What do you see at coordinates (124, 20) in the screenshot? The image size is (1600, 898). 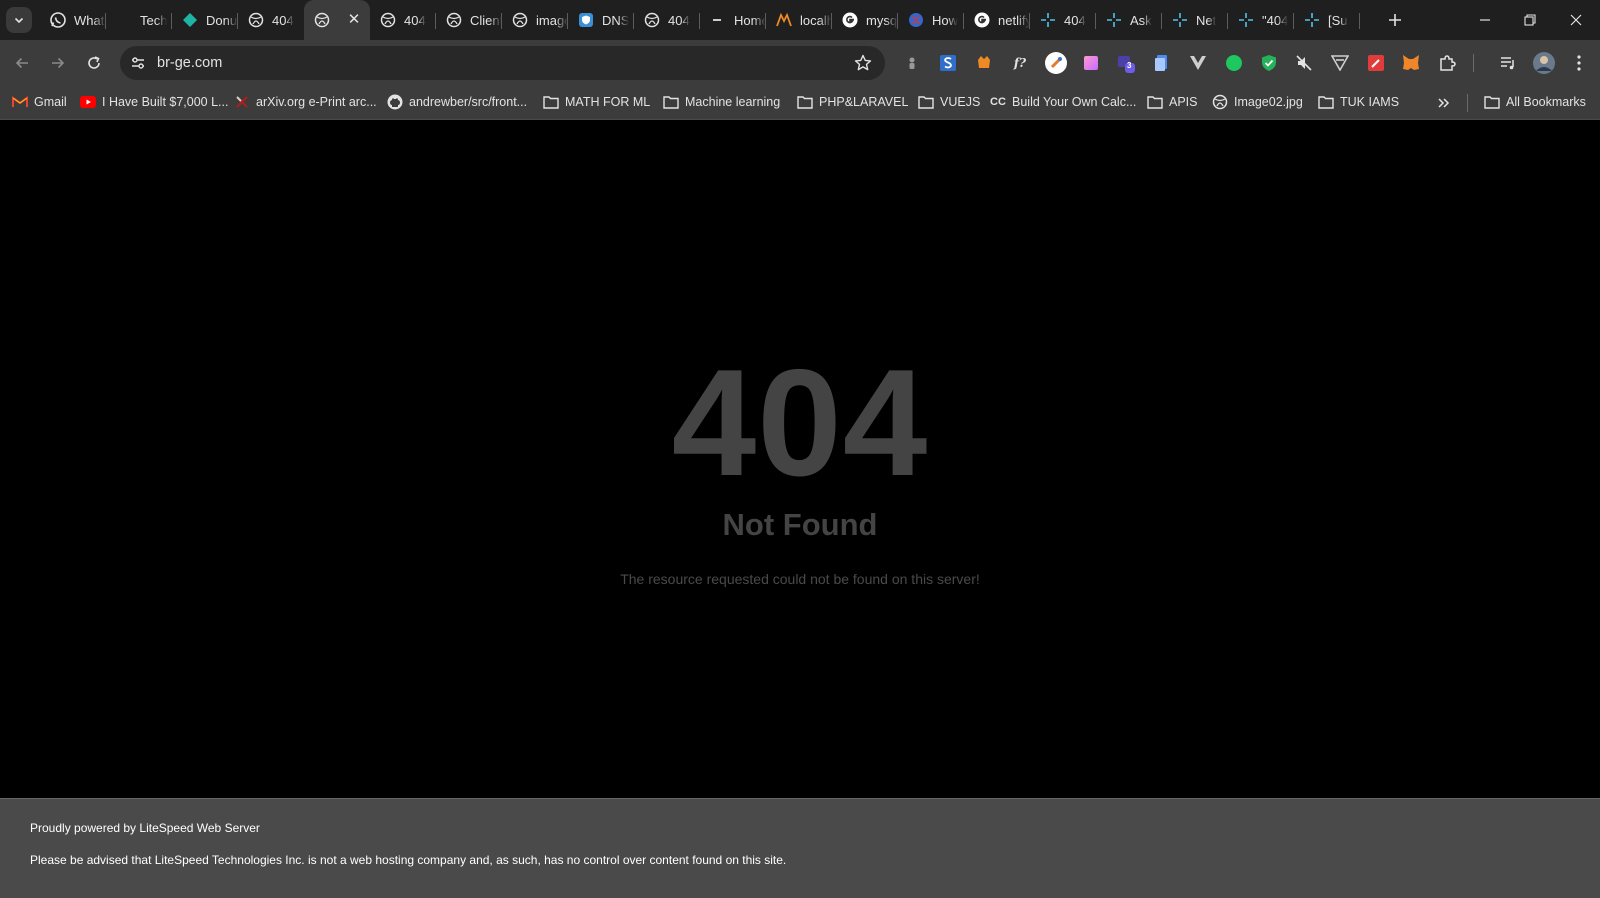 I see `blank-icon` at bounding box center [124, 20].